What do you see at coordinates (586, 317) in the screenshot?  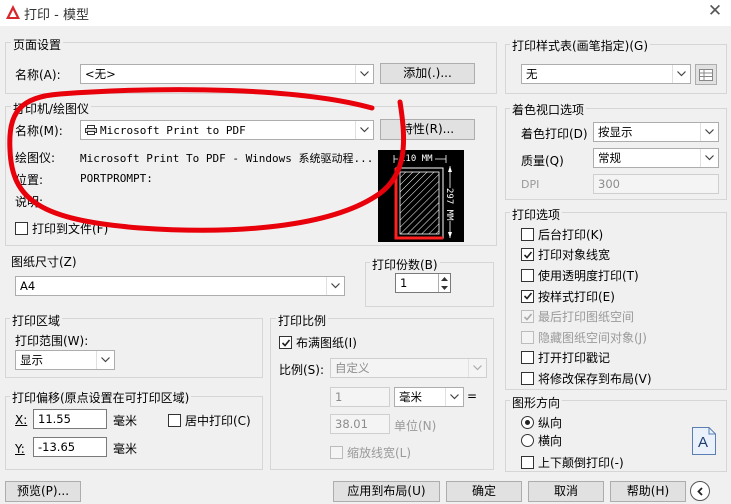 I see `plot-option-label: 最后打印图纸空间` at bounding box center [586, 317].